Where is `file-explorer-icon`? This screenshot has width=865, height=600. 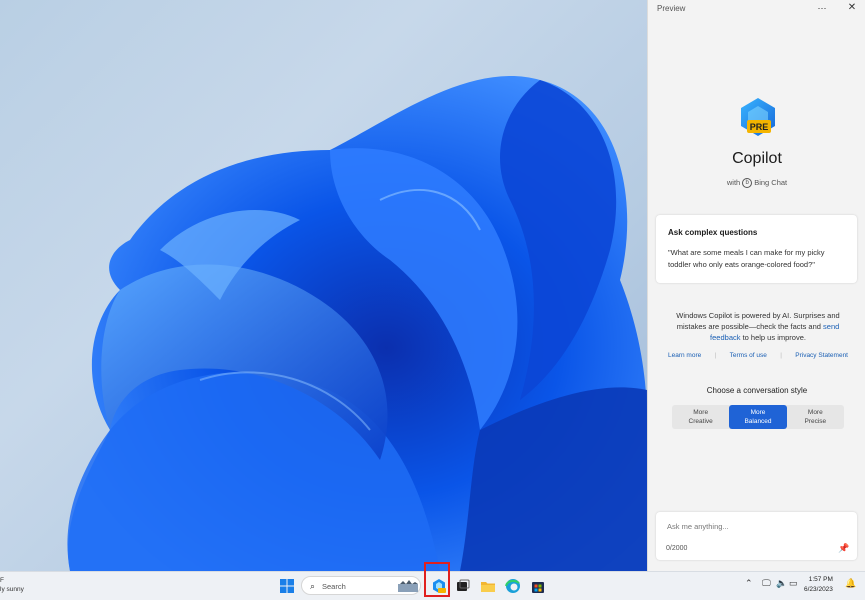
file-explorer-icon is located at coordinates (488, 586).